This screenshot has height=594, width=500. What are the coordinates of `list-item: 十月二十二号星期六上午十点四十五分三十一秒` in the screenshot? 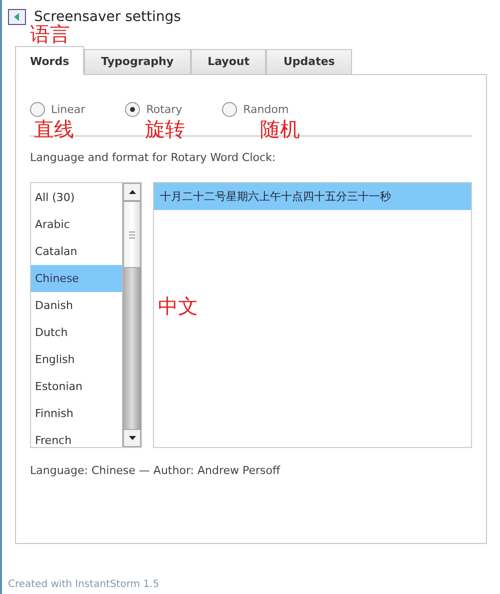 It's located at (312, 196).